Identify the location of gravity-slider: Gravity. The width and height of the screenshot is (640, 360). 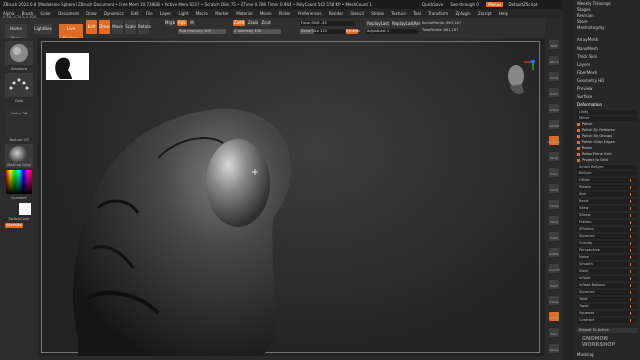
(607, 243).